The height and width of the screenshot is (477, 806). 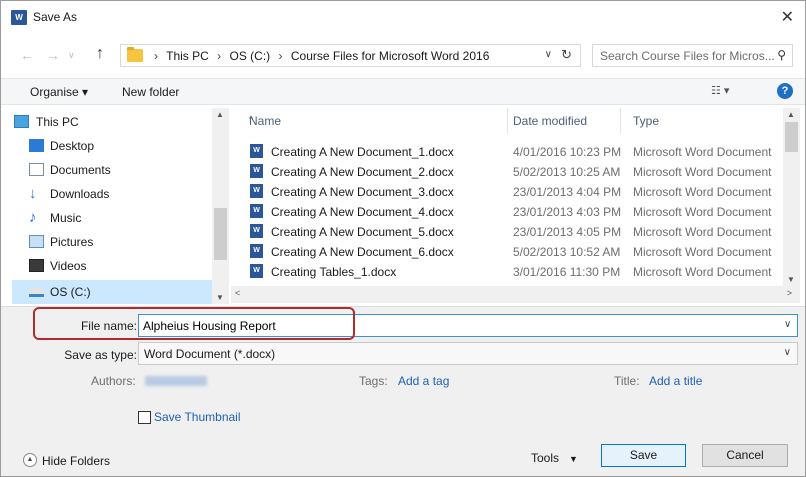 I want to click on search-input: Search Course Files for Micros... ⚲, so click(x=692, y=55).